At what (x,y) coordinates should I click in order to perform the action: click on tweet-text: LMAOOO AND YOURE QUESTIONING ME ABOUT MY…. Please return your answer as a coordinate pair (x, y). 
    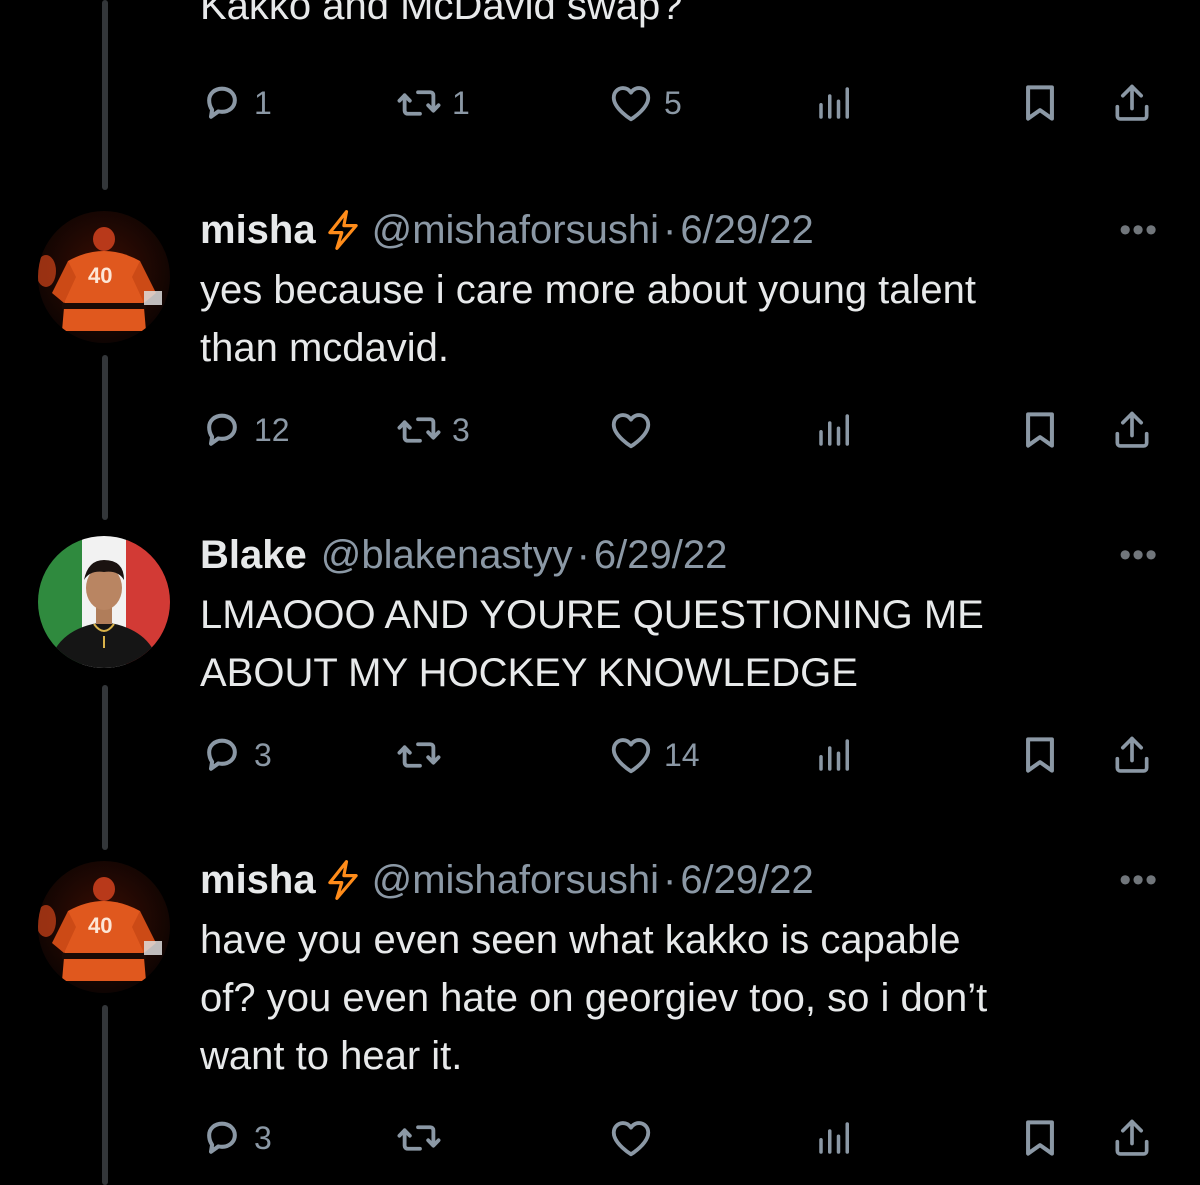
    Looking at the image, I should click on (670, 644).